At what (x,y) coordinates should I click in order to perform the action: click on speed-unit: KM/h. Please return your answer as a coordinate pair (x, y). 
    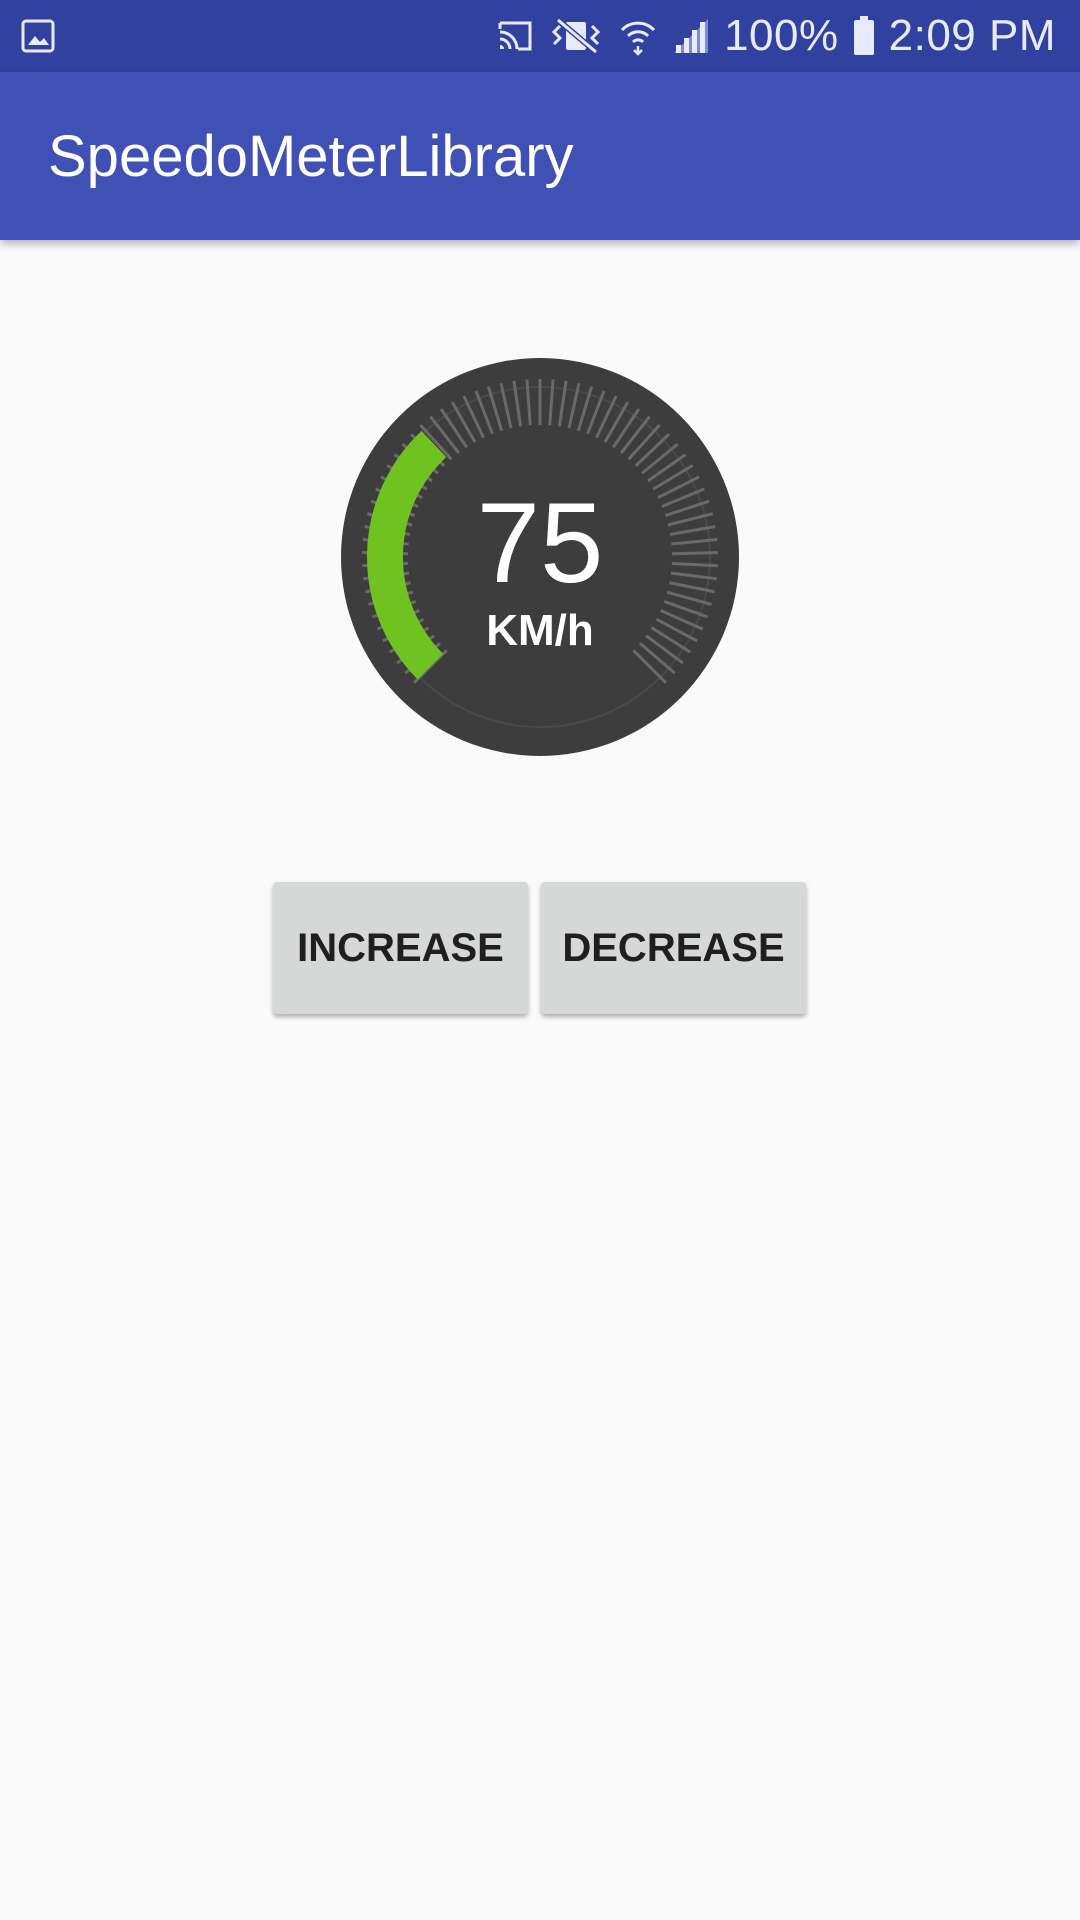
    Looking at the image, I should click on (540, 630).